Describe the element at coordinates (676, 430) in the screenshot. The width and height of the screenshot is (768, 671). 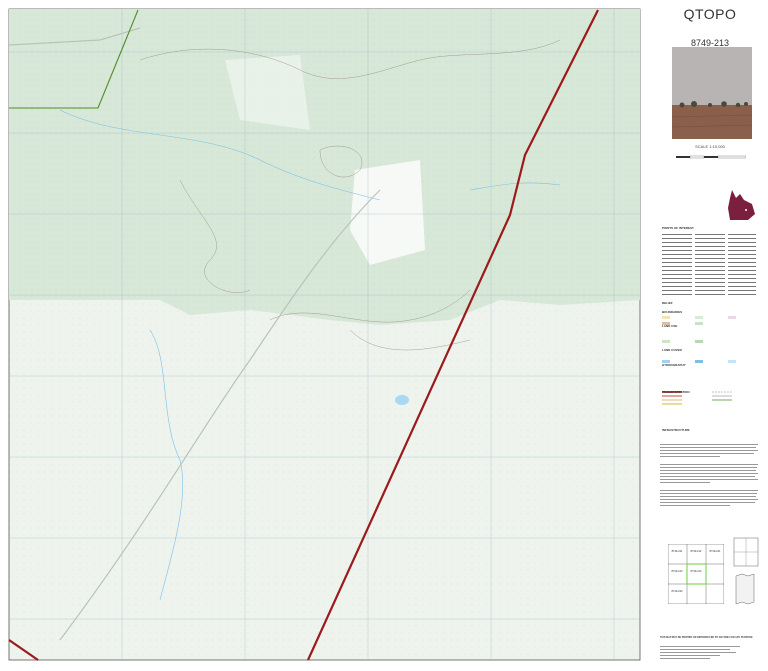
I see `legend-section-infrastructure: INFRASTRUCTURE` at that location.